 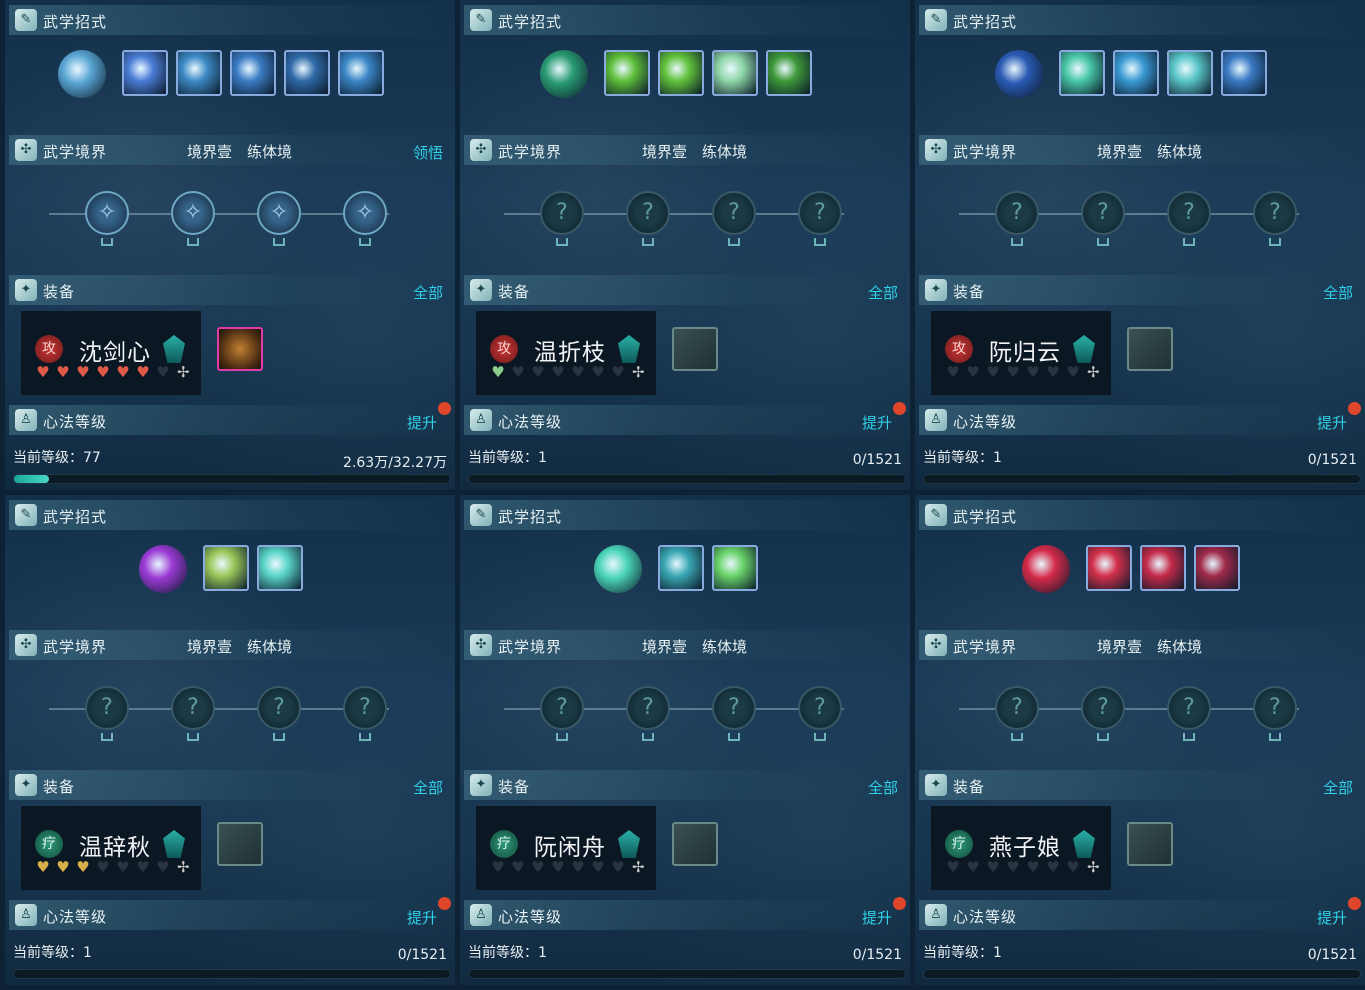 What do you see at coordinates (936, 290) in the screenshot?
I see `gear-icon: ✦` at bounding box center [936, 290].